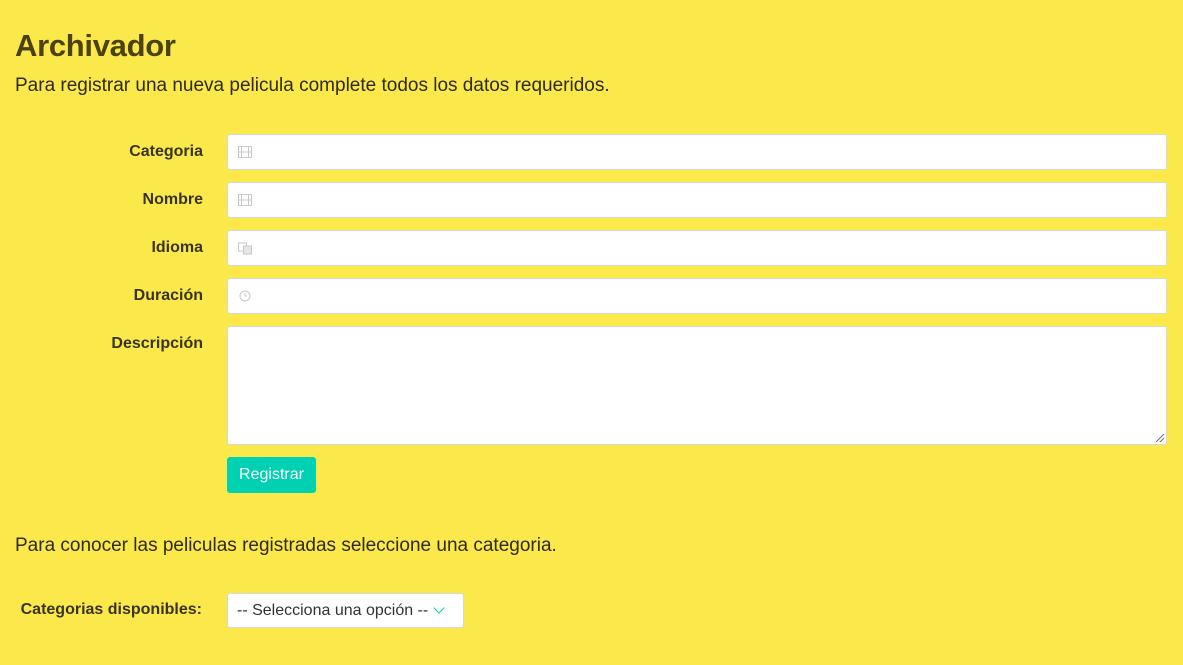 The width and height of the screenshot is (1183, 665). Describe the element at coordinates (1160, 438) in the screenshot. I see `resize-grip-icon` at that location.